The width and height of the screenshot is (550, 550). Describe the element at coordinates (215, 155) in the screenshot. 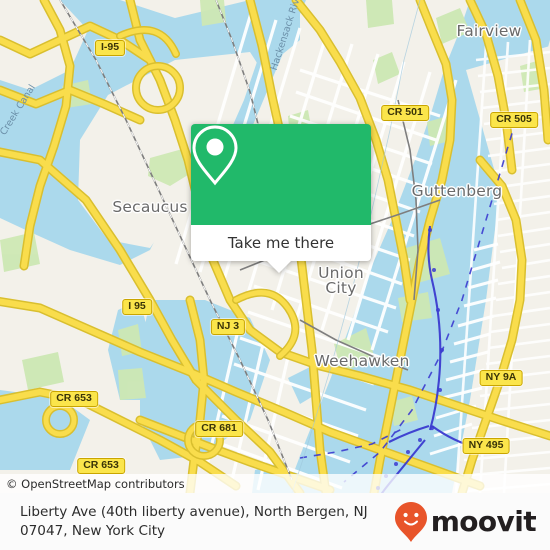

I see `map-pin-icon` at that location.